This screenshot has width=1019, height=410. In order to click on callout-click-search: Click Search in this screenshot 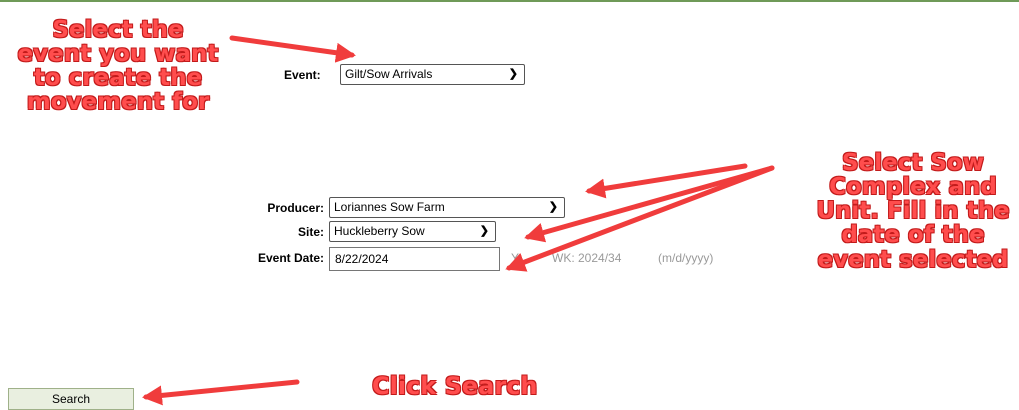, I will do `click(455, 386)`.